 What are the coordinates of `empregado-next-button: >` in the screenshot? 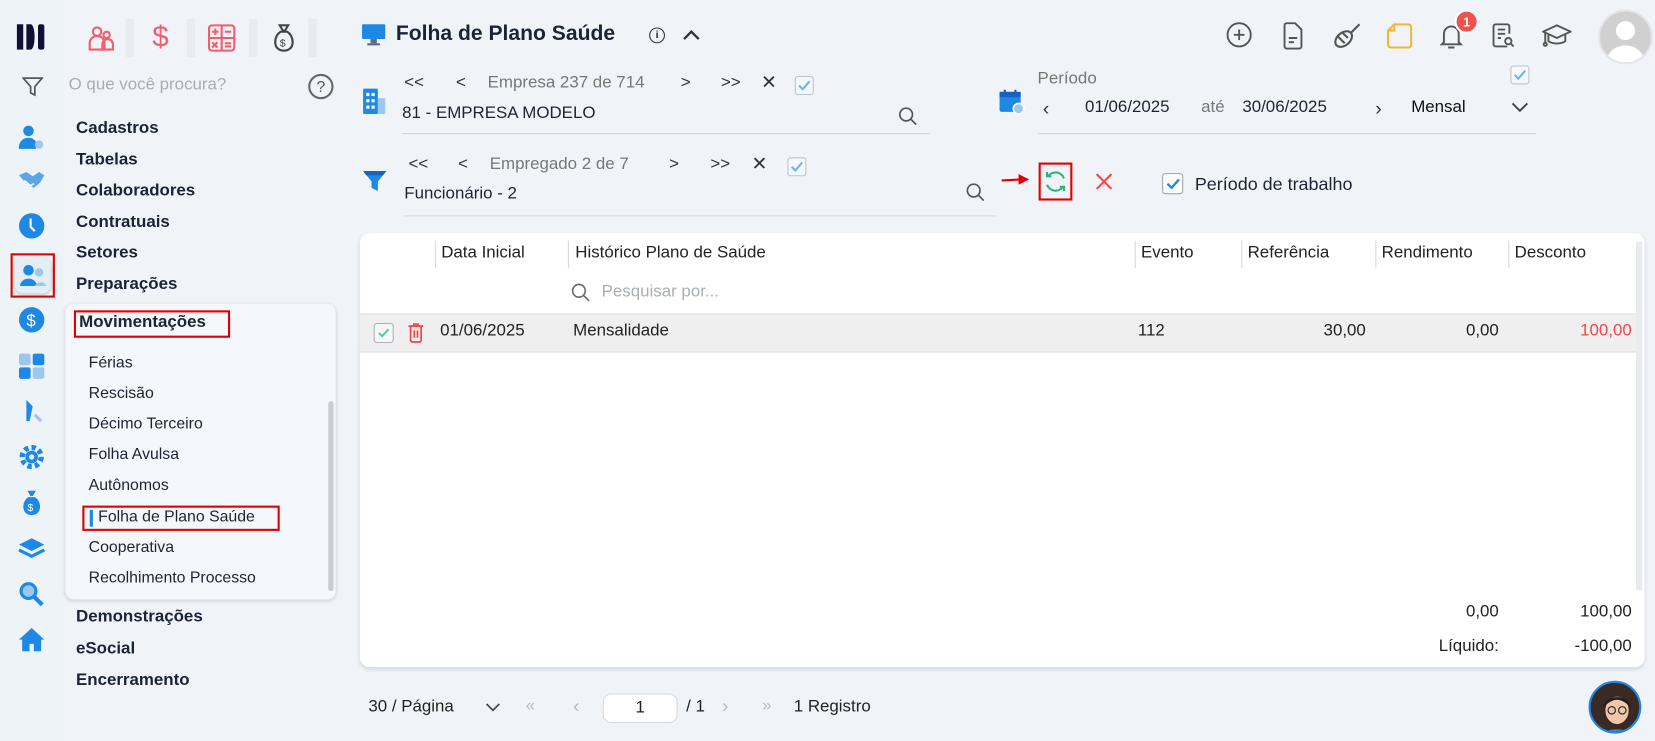 It's located at (674, 164).